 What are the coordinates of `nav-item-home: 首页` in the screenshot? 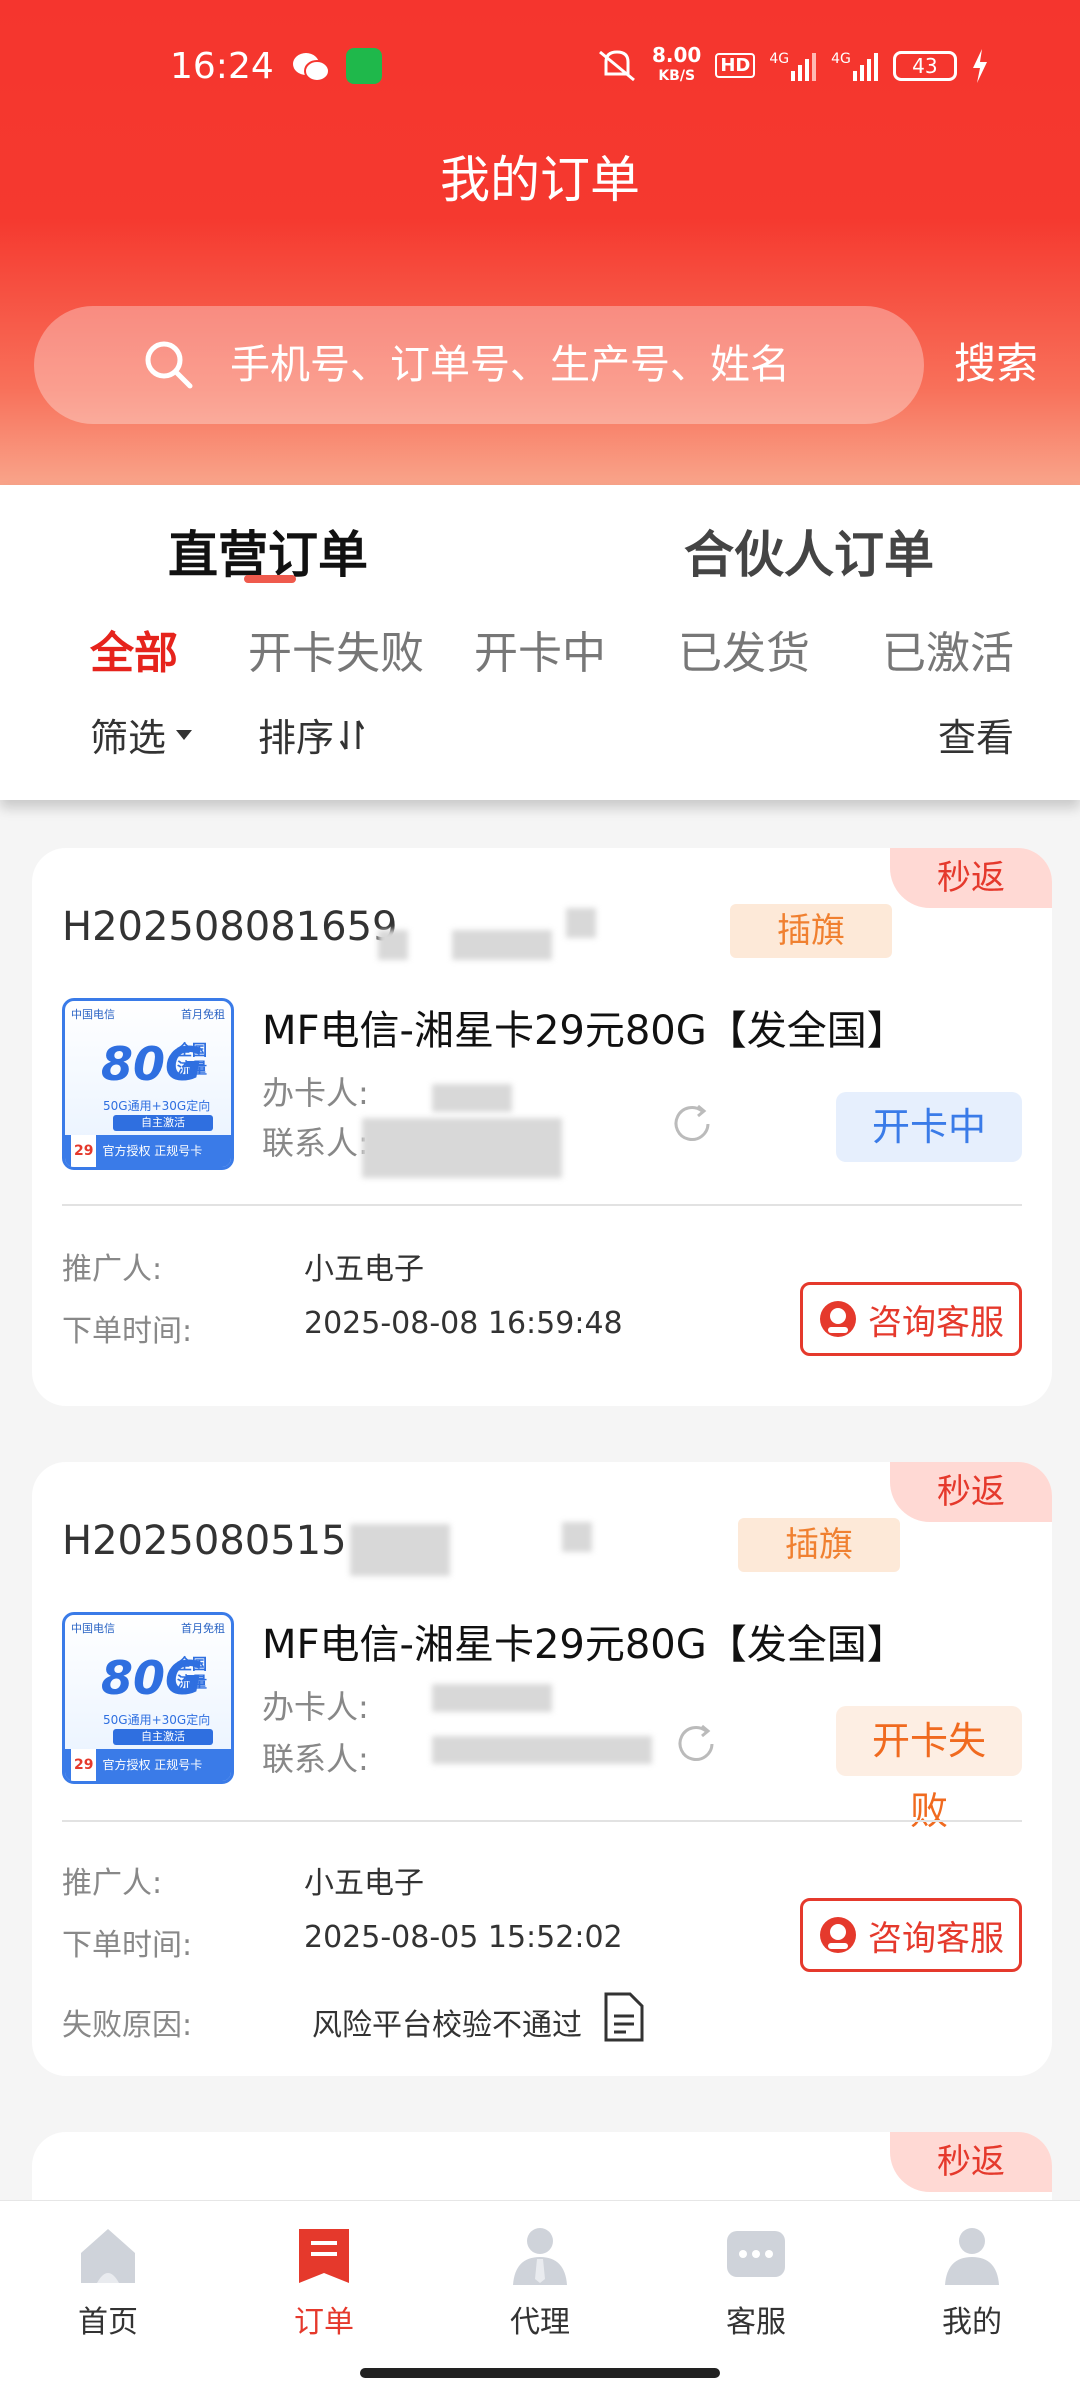 It's located at (108, 2282).